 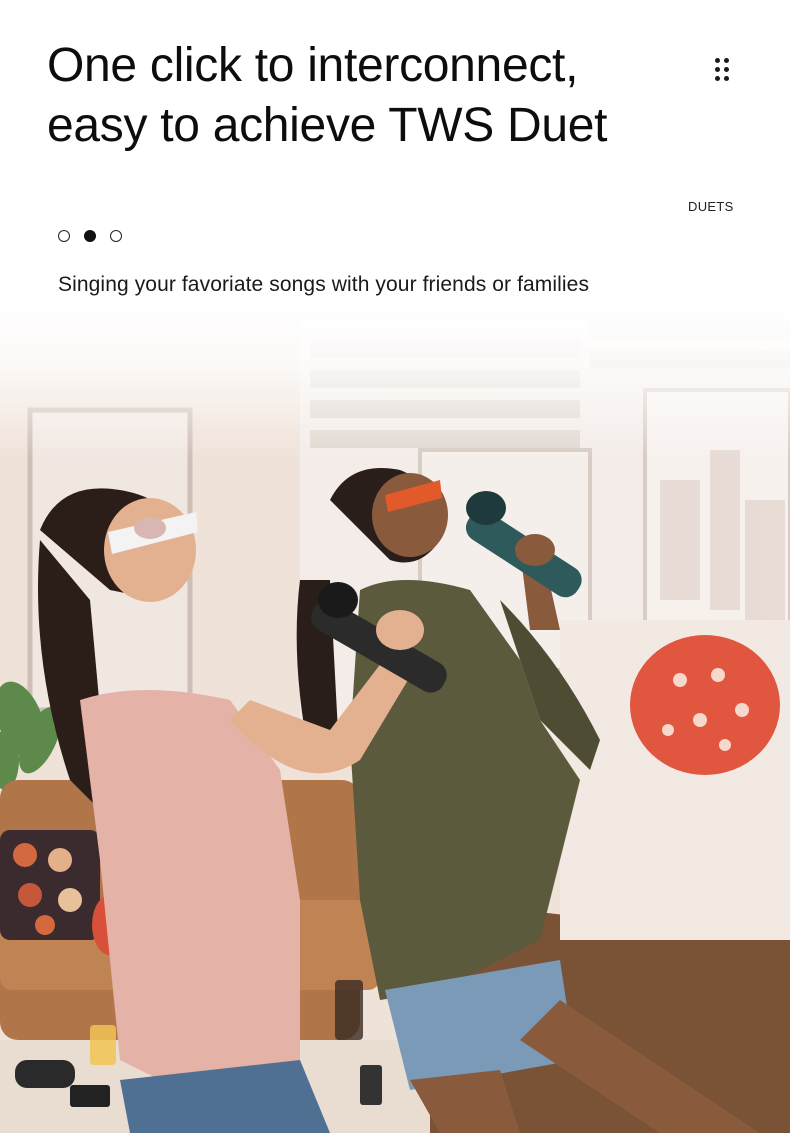 I want to click on title-line-1: One click to interconnect,, so click(x=313, y=65).